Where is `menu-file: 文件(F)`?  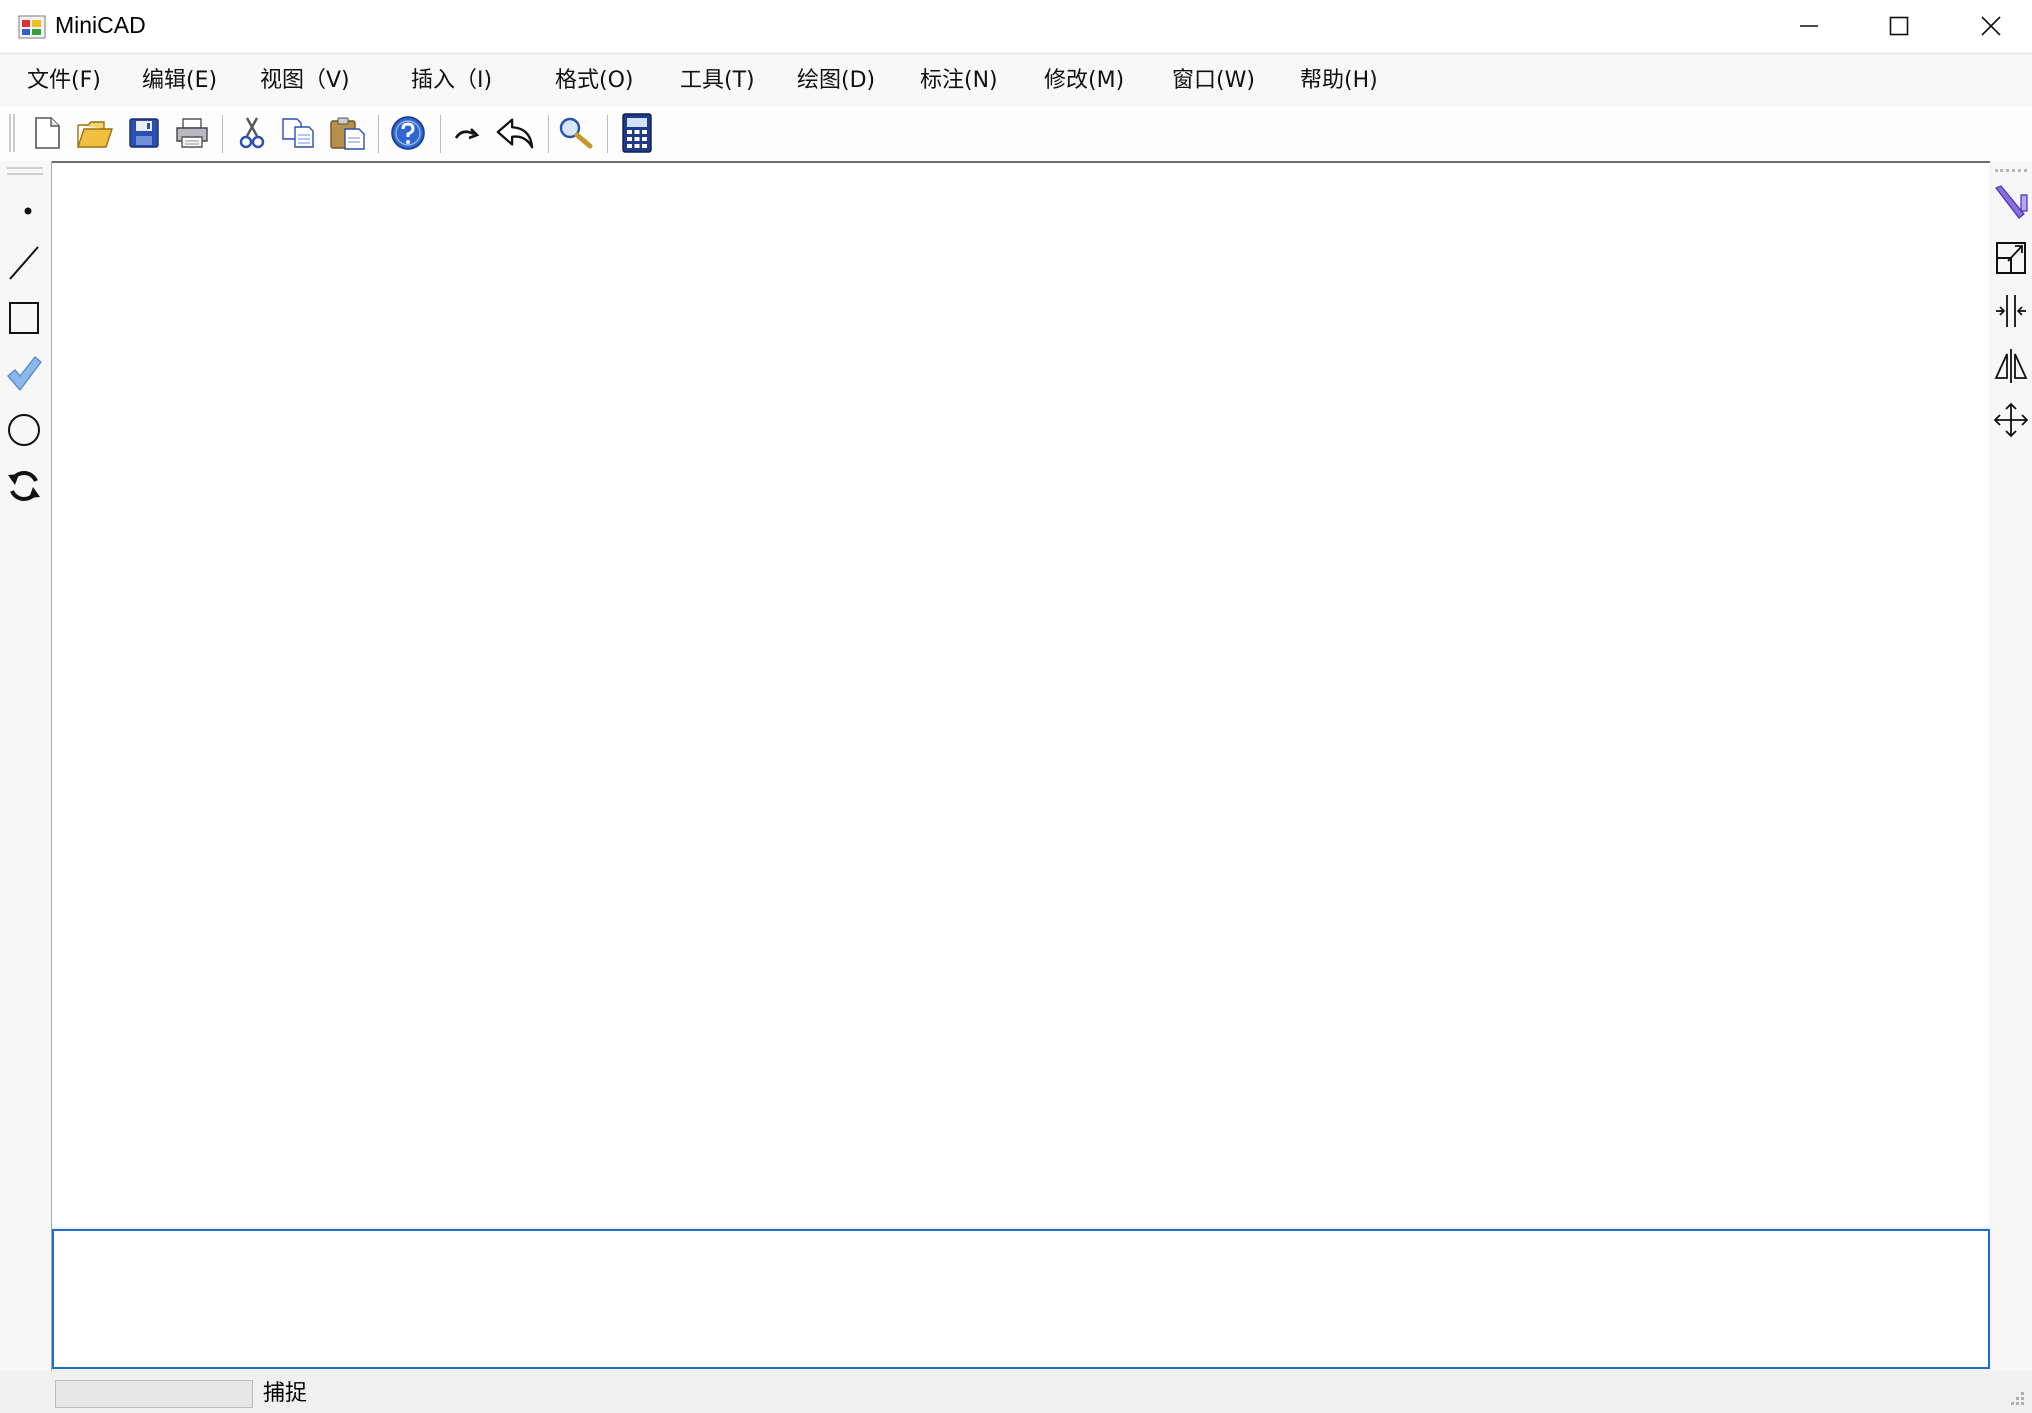 menu-file: 文件(F) is located at coordinates (64, 81).